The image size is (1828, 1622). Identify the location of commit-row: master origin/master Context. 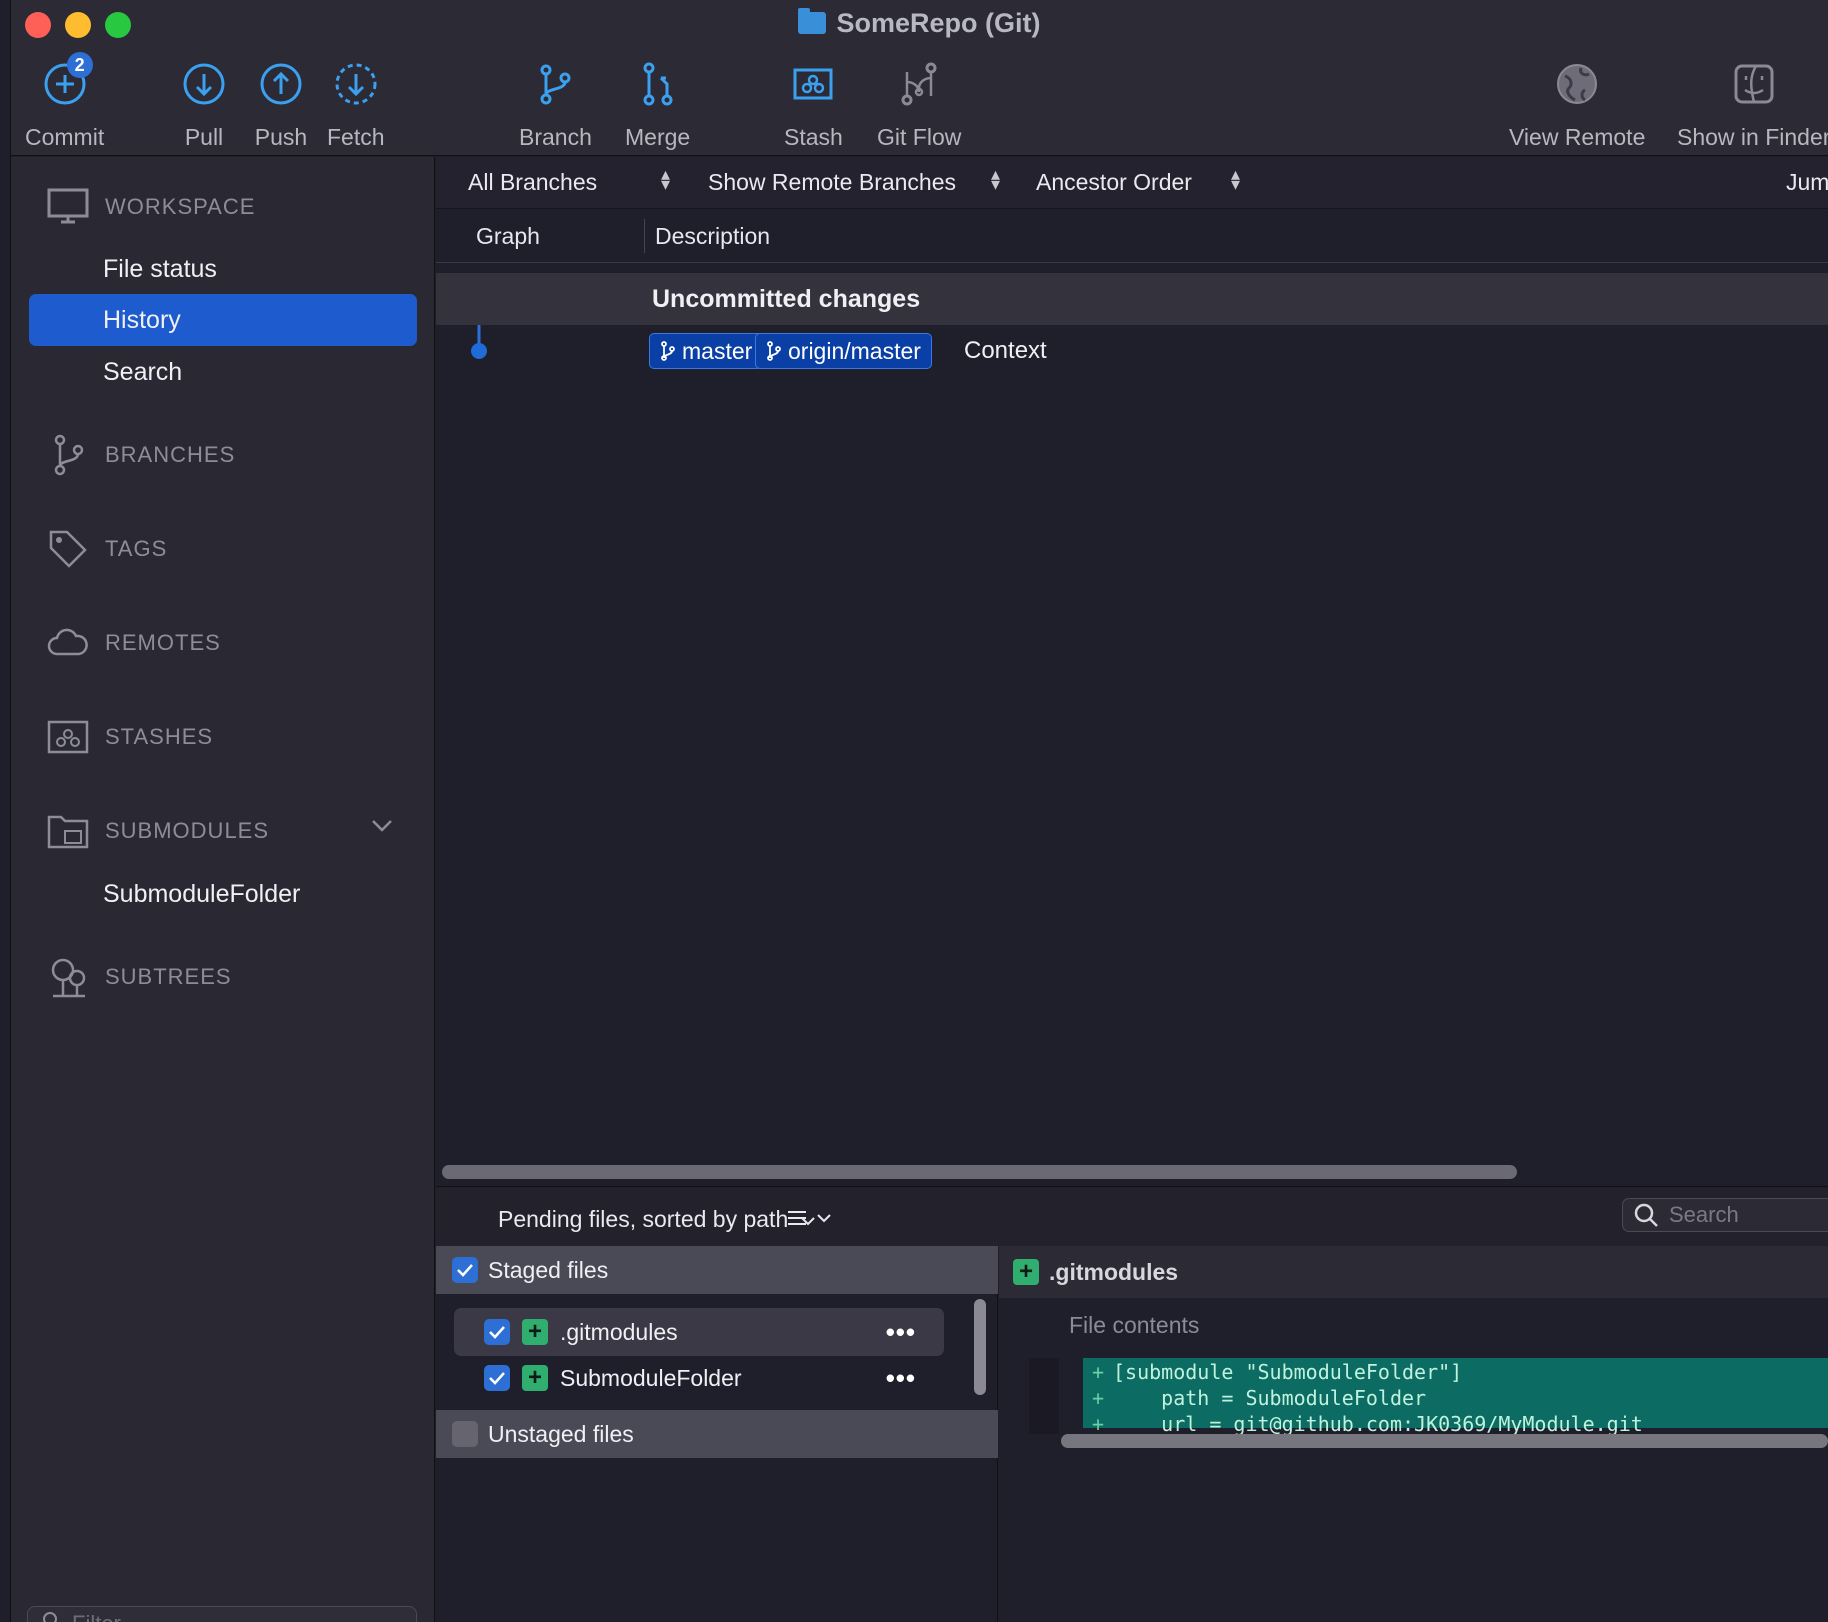
(1132, 351).